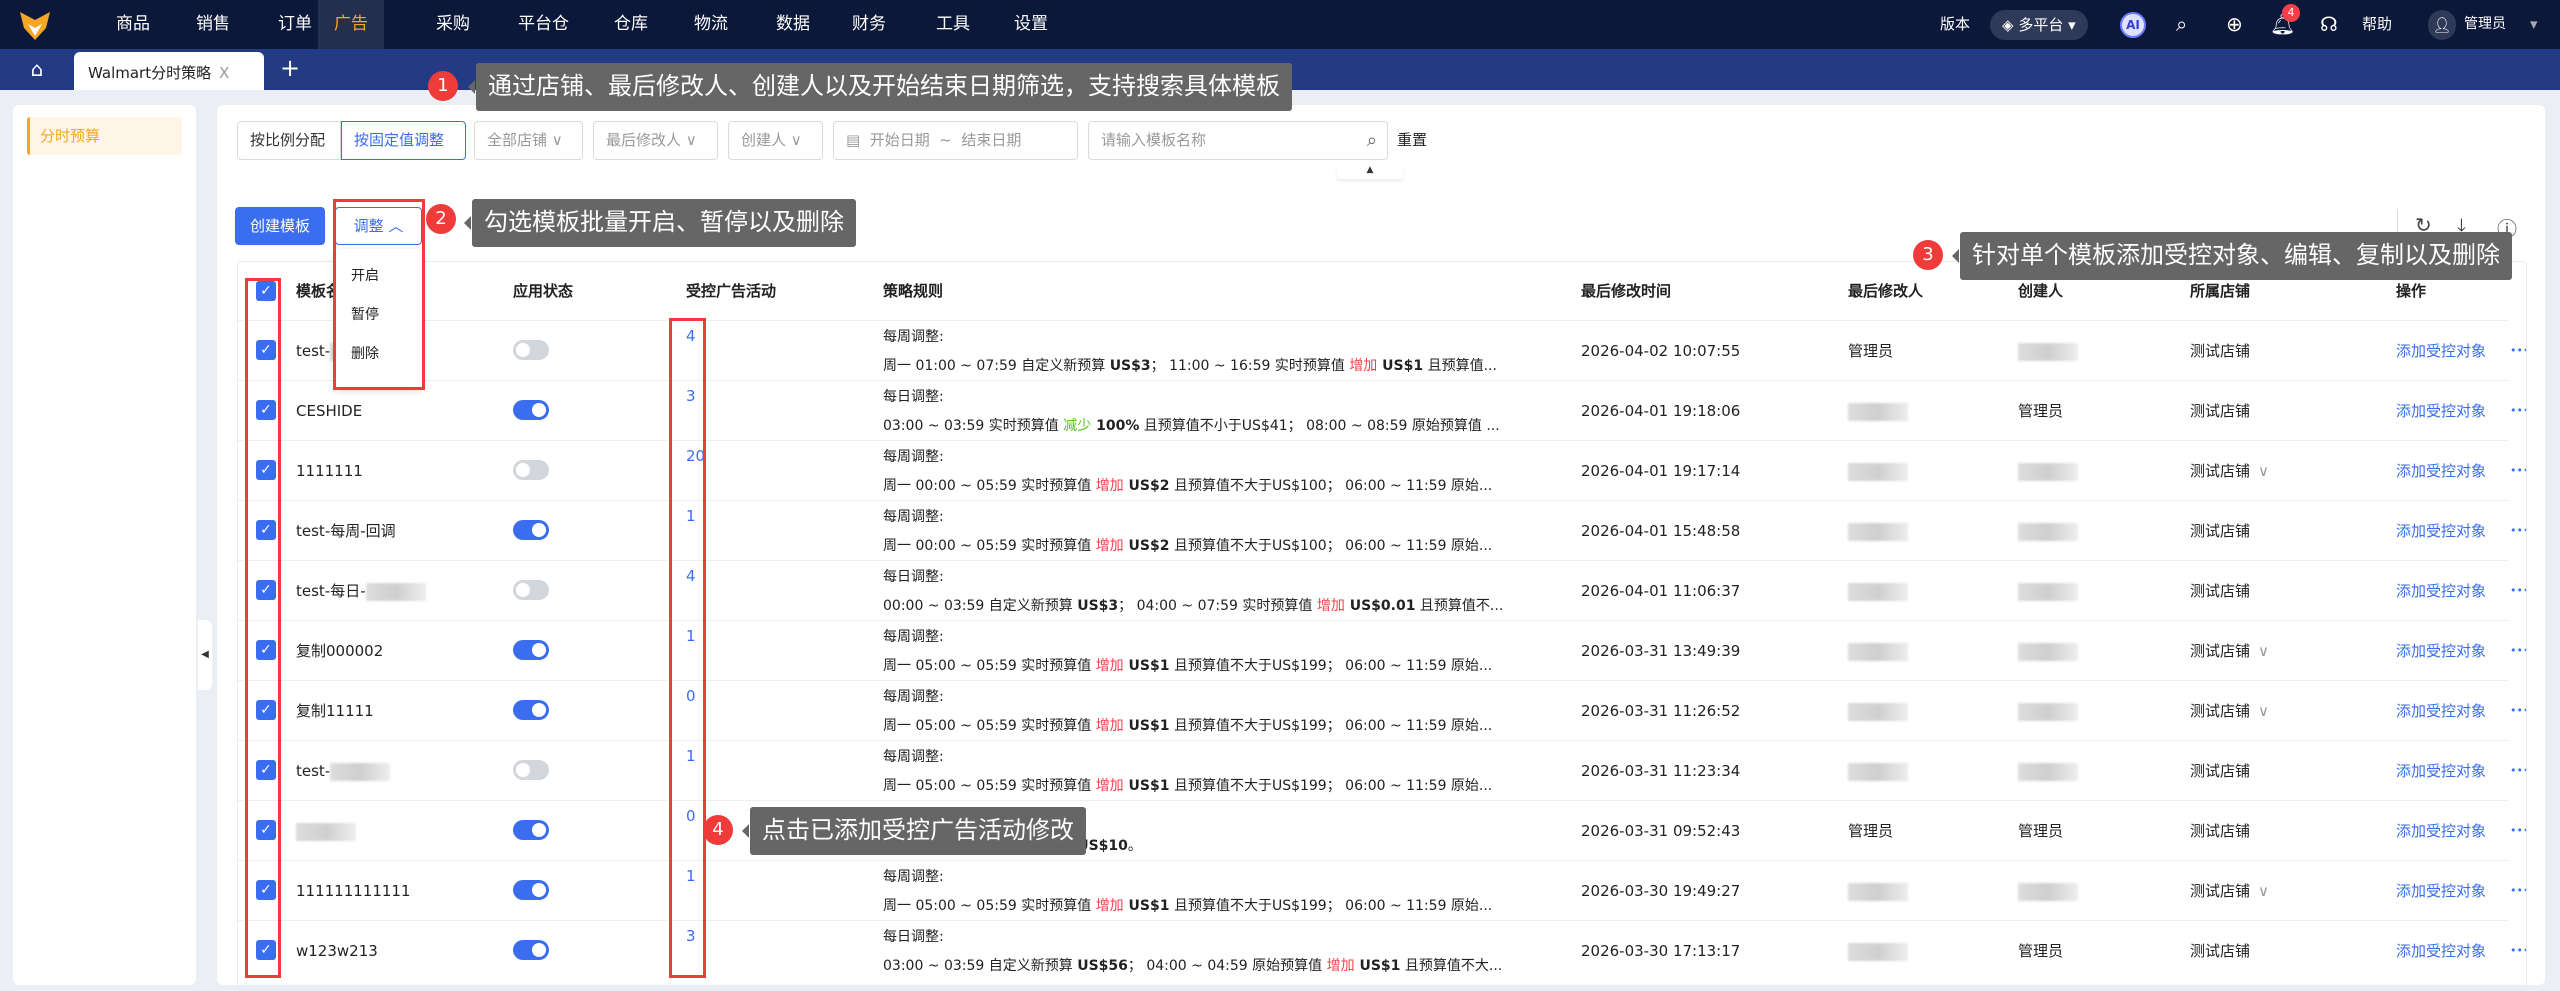 Image resolution: width=2560 pixels, height=991 pixels. Describe the element at coordinates (953, 24) in the screenshot. I see `nav-item: 工具` at that location.